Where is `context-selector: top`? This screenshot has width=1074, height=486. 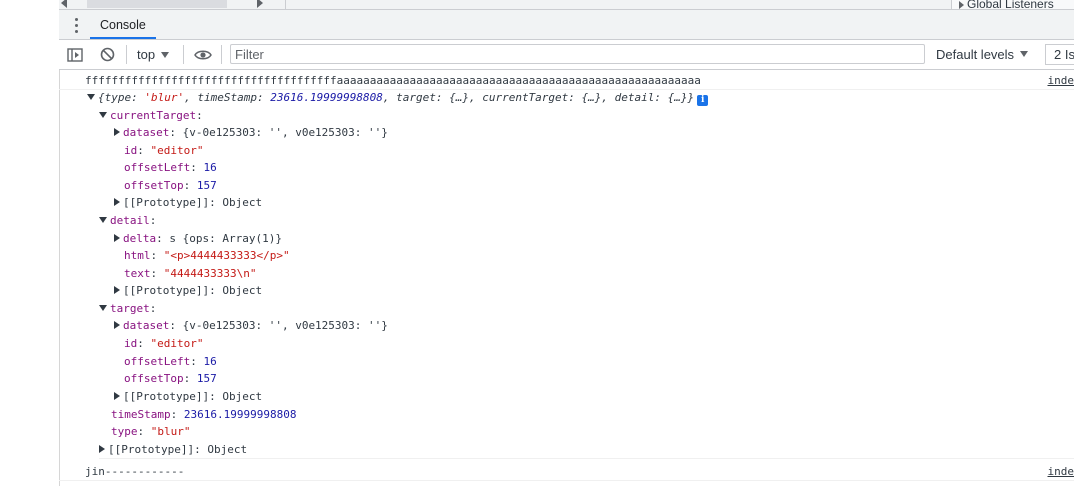 context-selector: top is located at coordinates (153, 54).